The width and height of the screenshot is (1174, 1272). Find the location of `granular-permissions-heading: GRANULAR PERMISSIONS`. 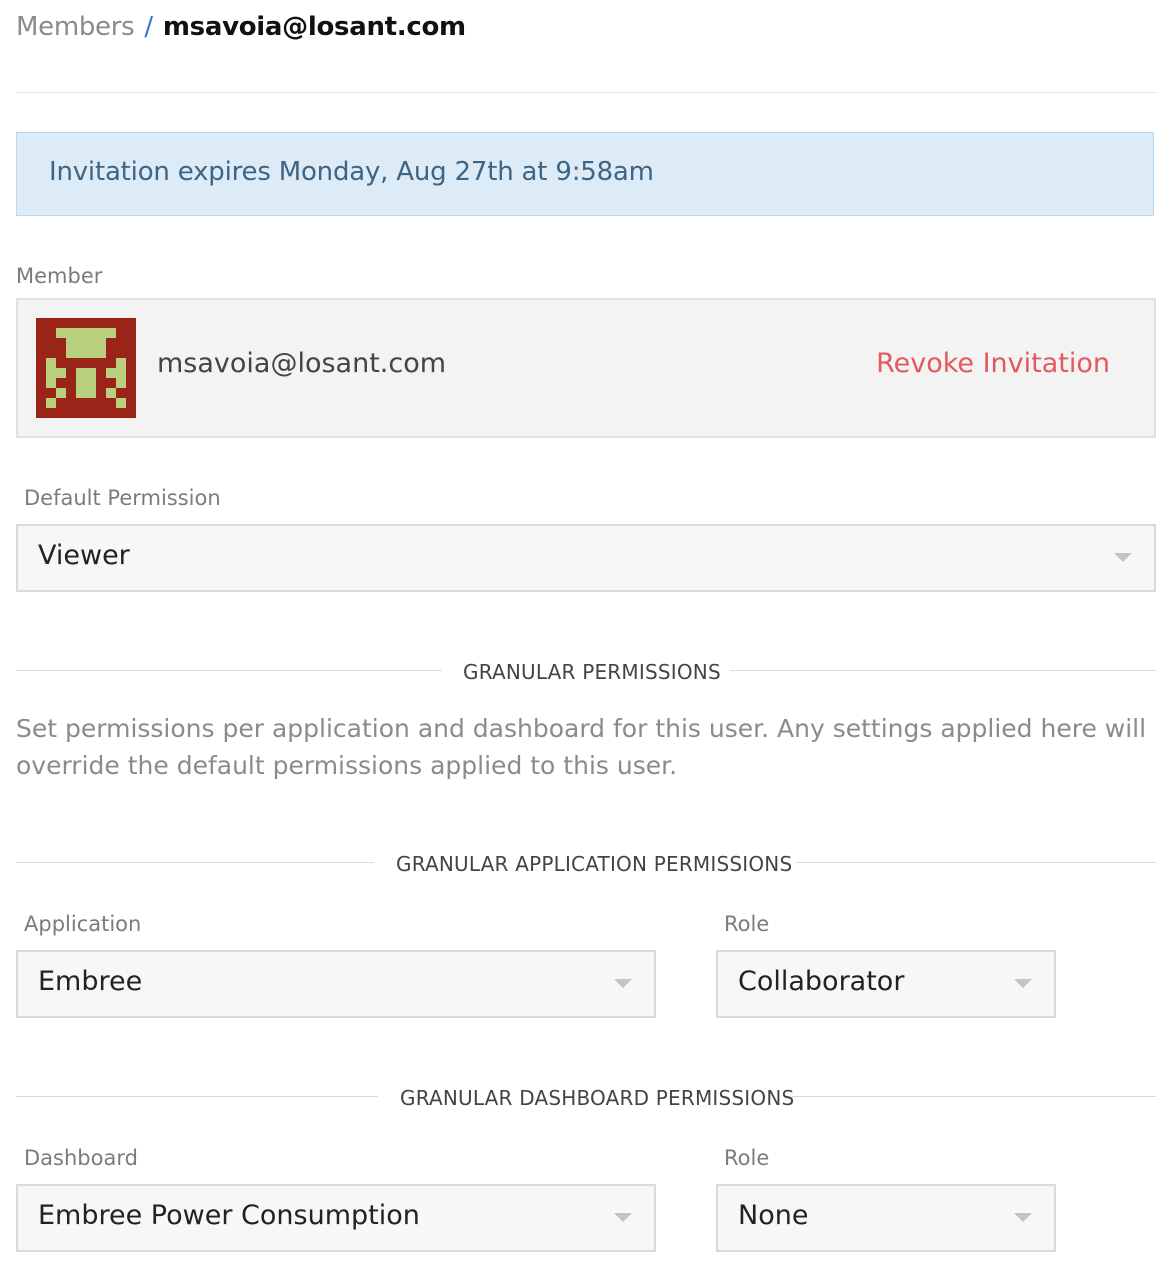

granular-permissions-heading: GRANULAR PERMISSIONS is located at coordinates (592, 672).